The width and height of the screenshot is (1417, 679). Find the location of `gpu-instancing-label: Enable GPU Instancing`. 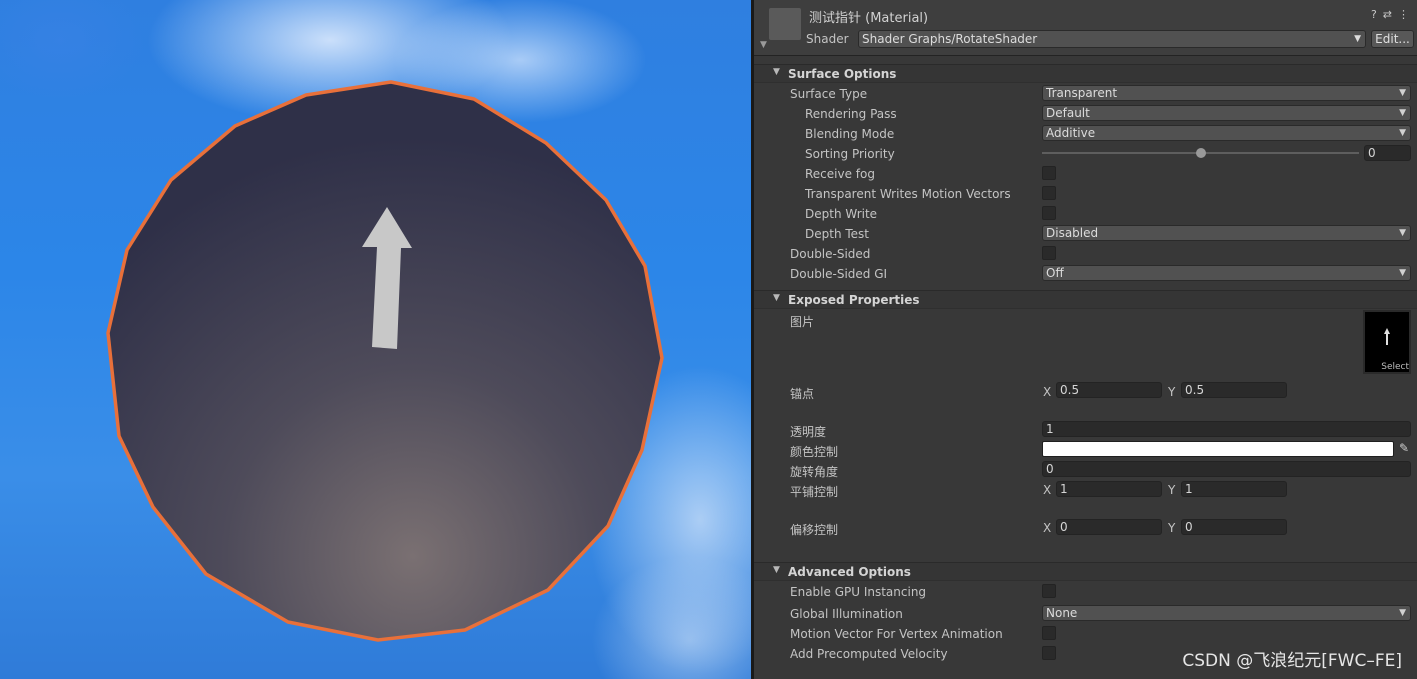

gpu-instancing-label: Enable GPU Instancing is located at coordinates (858, 592).